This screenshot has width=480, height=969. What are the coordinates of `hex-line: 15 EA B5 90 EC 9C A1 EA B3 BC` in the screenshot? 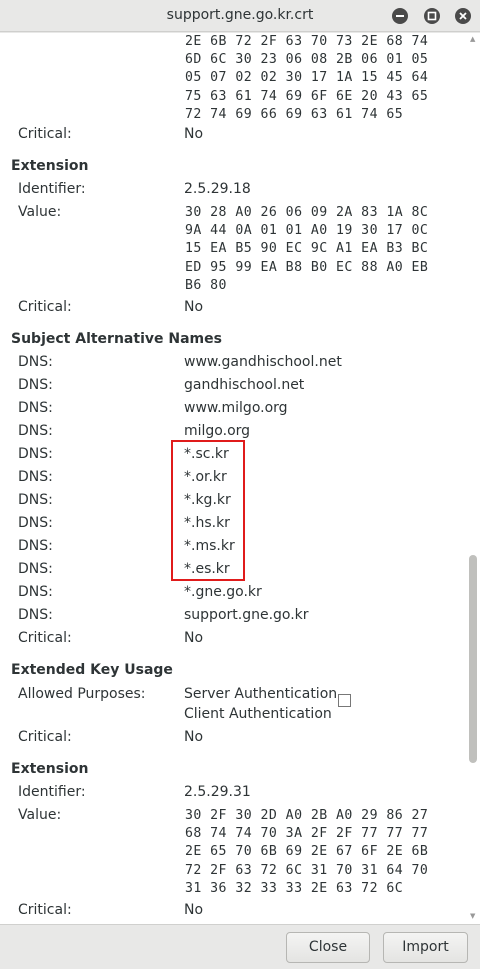 It's located at (307, 249).